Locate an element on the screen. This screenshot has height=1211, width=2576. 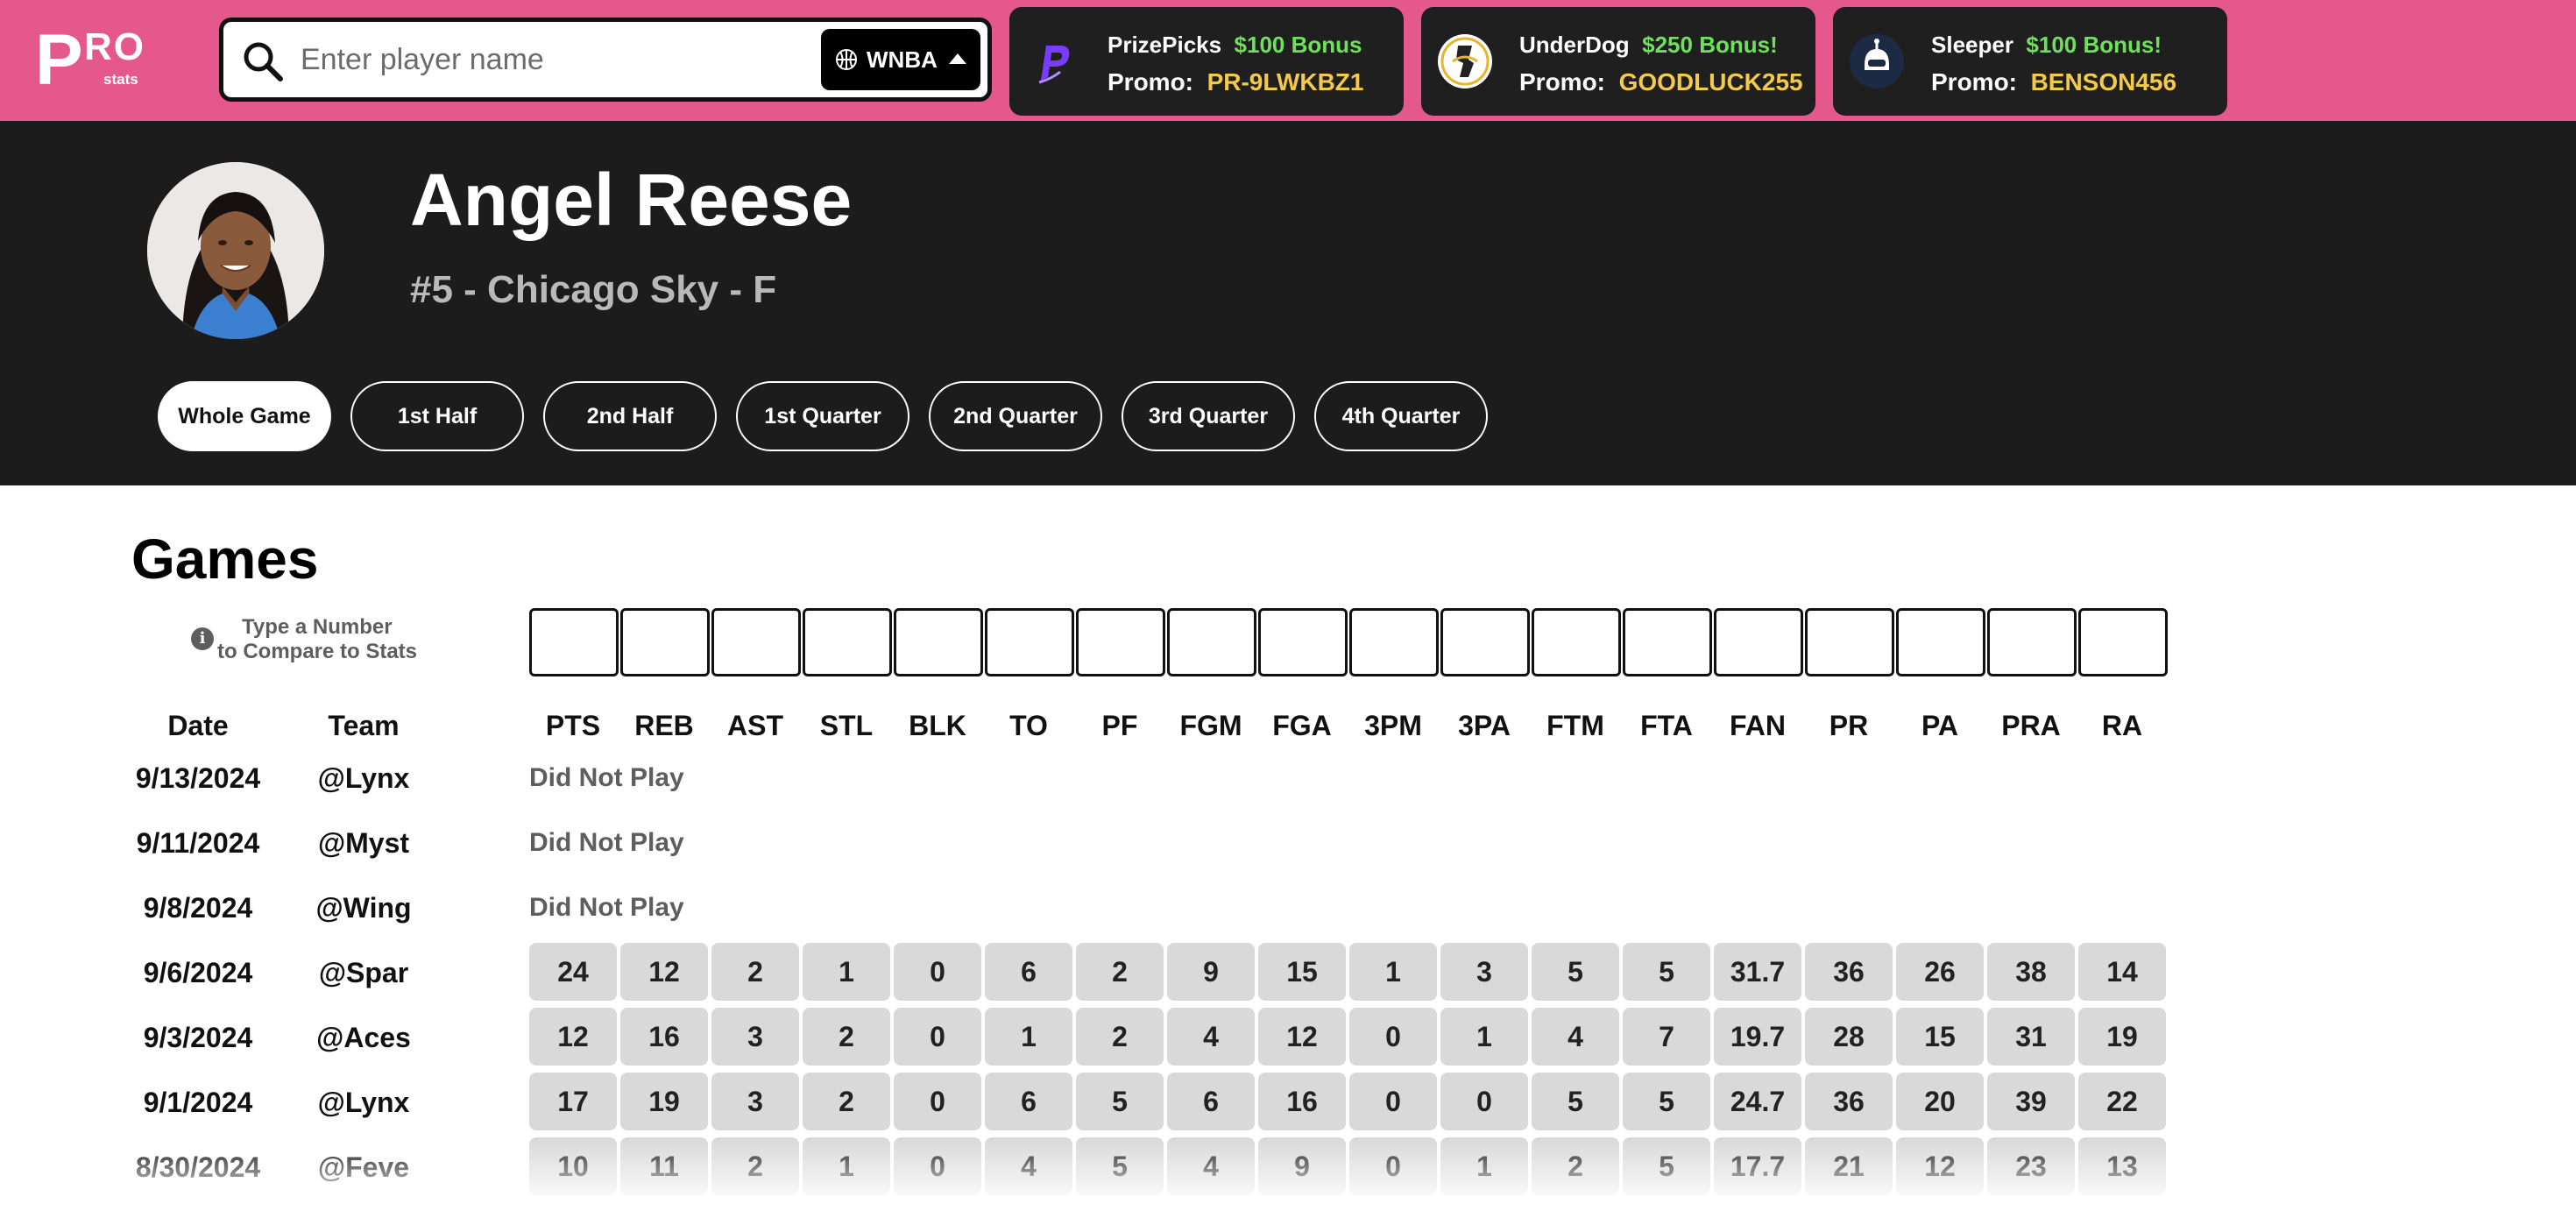
compare-input-pr is located at coordinates (1849, 642).